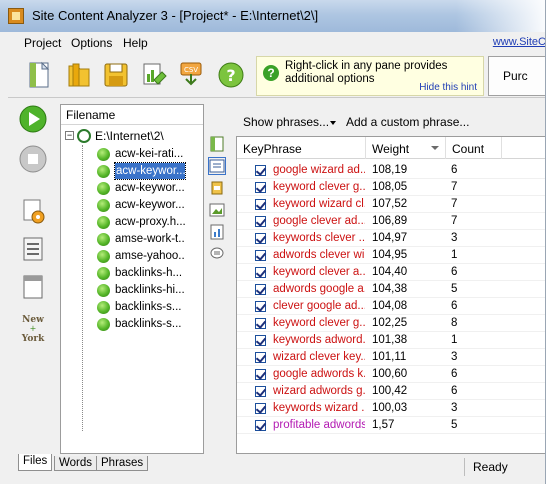 The height and width of the screenshot is (484, 546). What do you see at coordinates (391, 187) in the screenshot?
I see `phrase-row: keyword clever g... 108,05 7` at bounding box center [391, 187].